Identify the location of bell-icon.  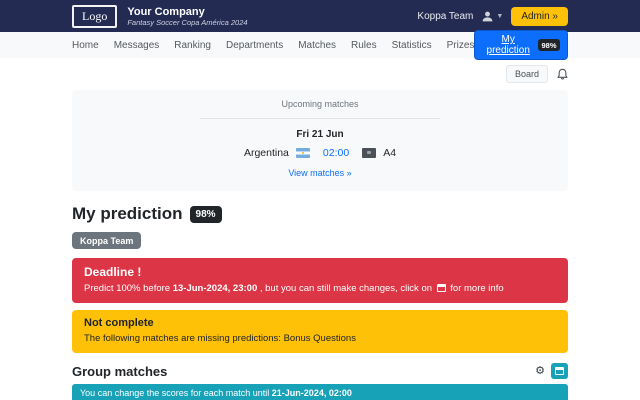
(562, 74).